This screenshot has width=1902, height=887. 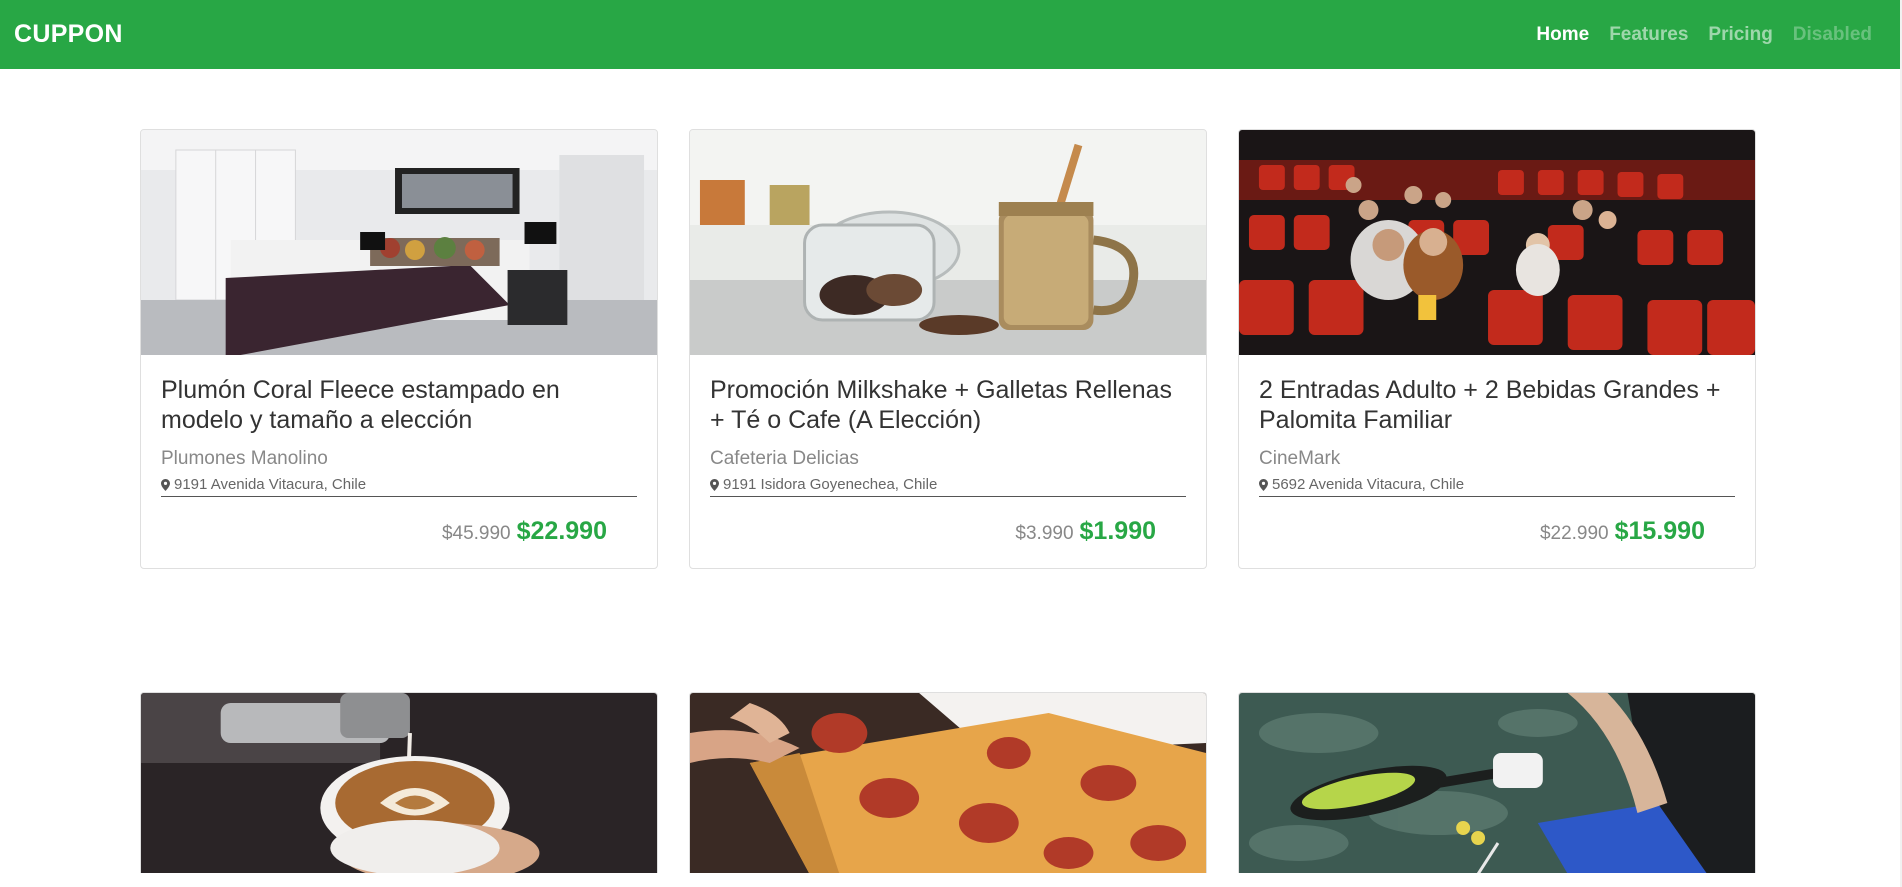 I want to click on location-text: 9191 Avenida Vitacura, Chile, so click(x=270, y=484).